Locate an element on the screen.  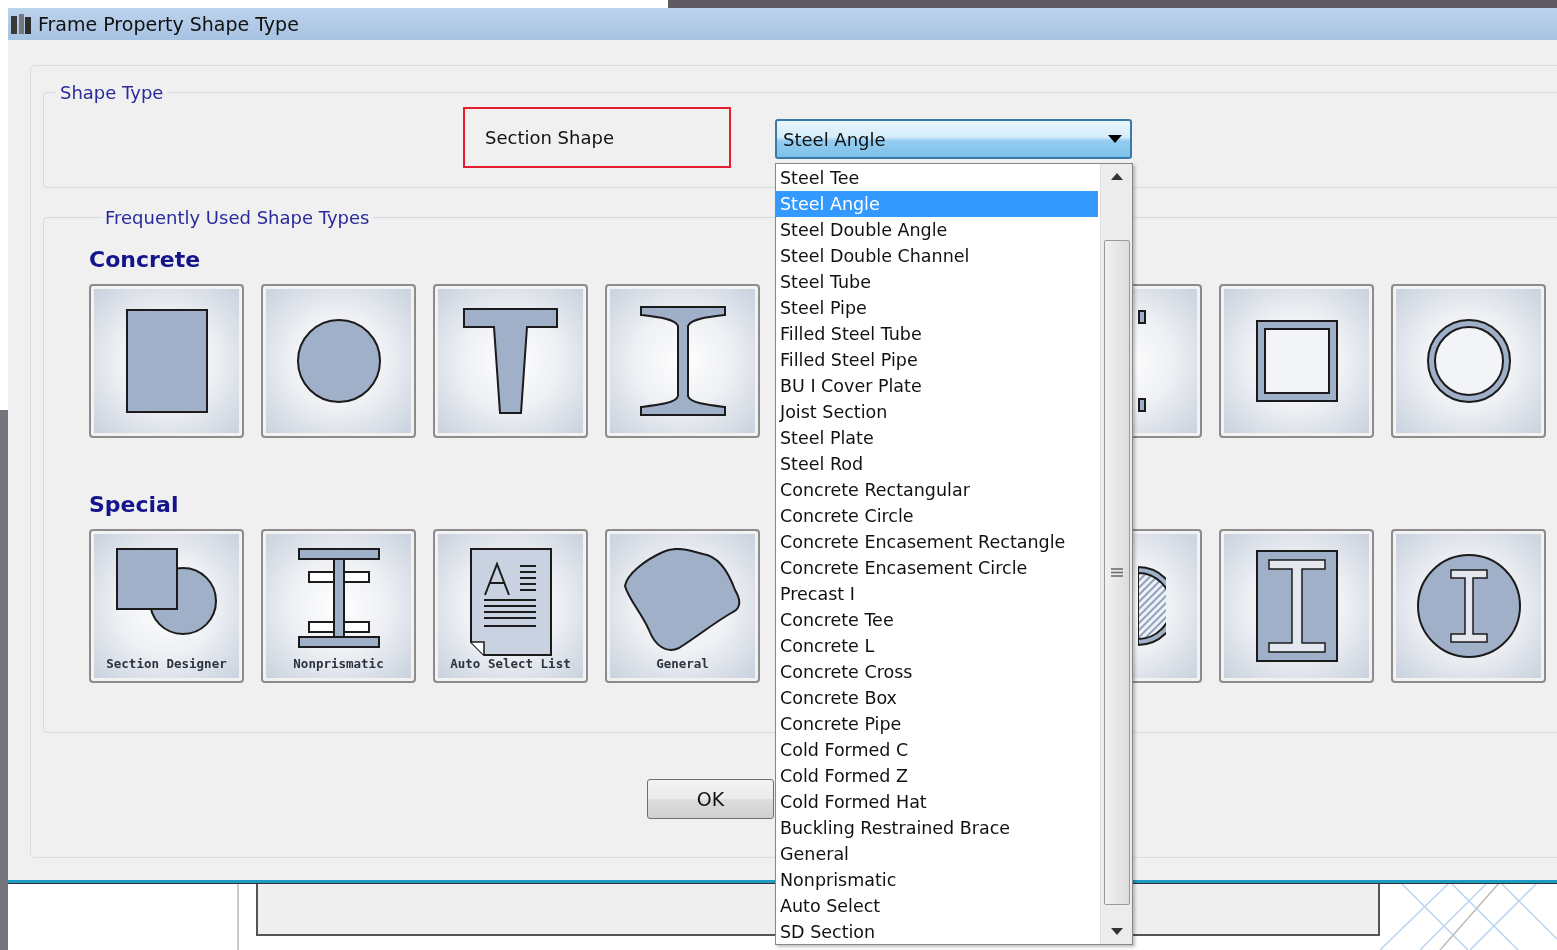
list-item: Filled Steel Tube is located at coordinates (937, 334).